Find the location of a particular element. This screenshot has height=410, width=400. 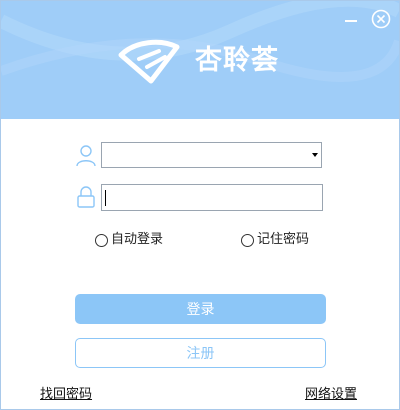

auto-login-label: 自动登录 is located at coordinates (137, 239).